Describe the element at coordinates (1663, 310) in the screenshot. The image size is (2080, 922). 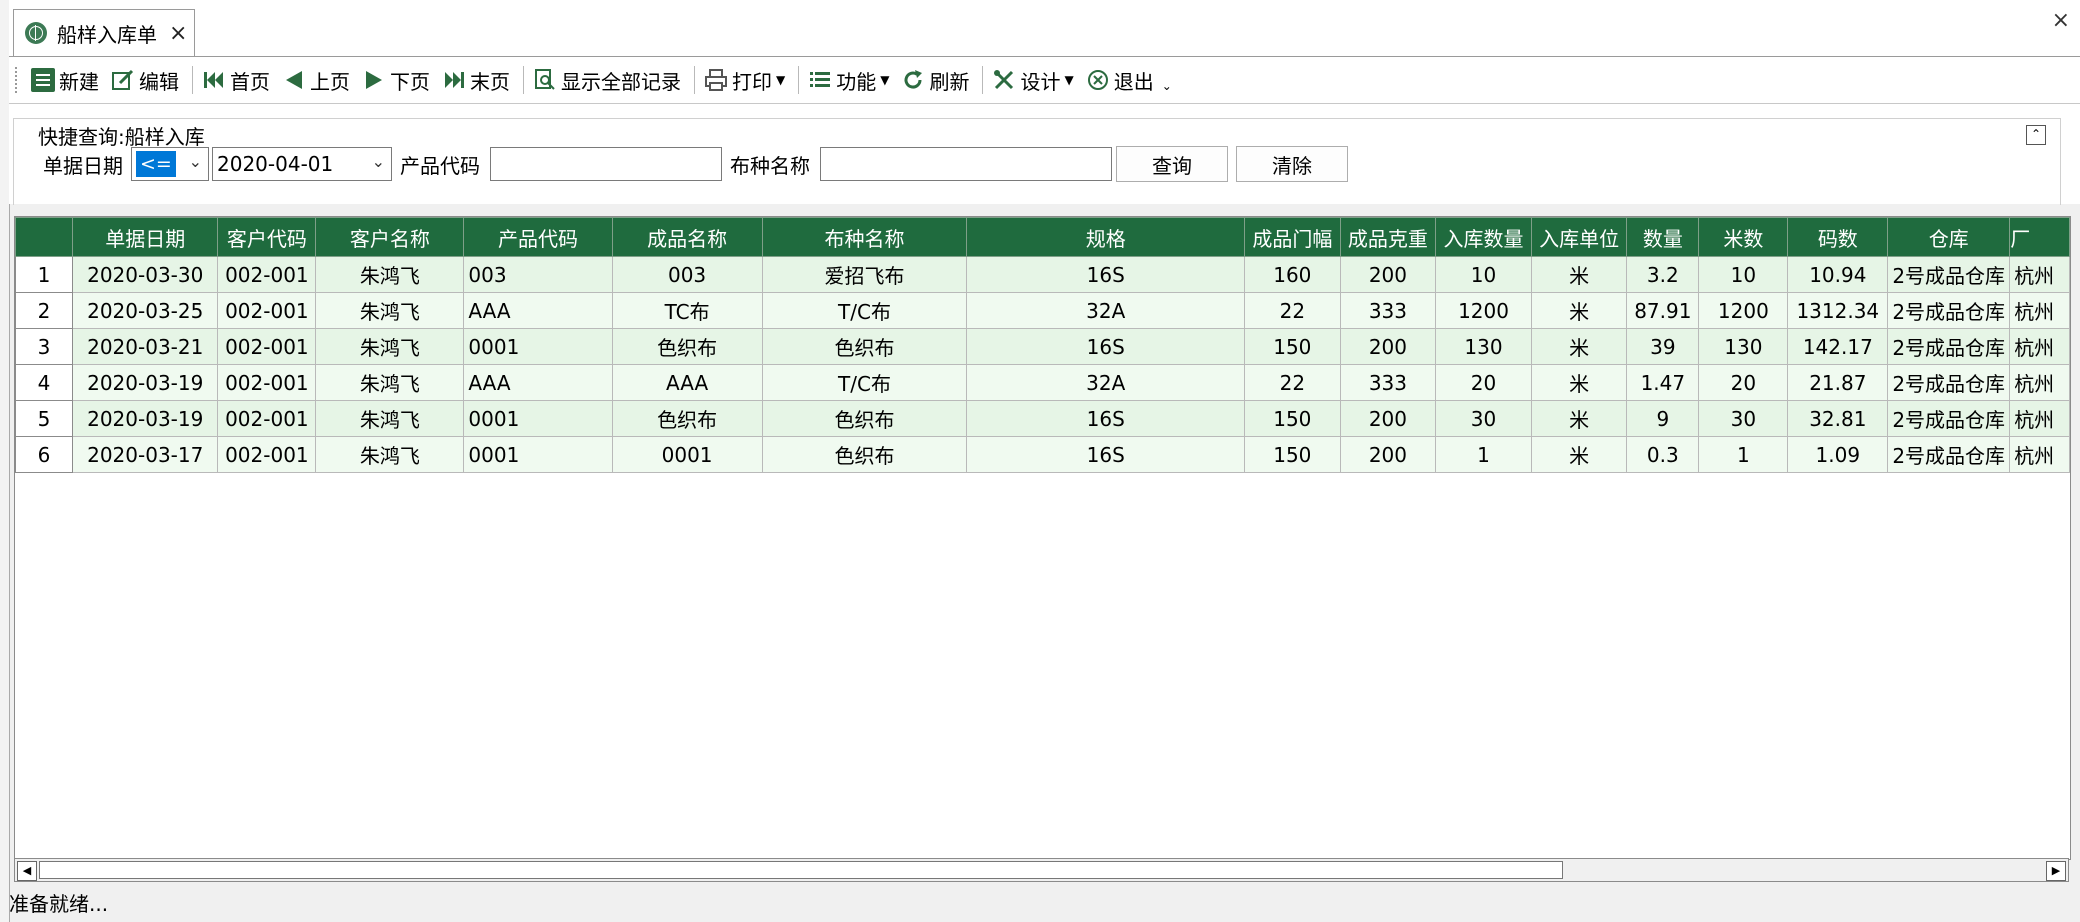
I see `table-cell: 87.91` at that location.